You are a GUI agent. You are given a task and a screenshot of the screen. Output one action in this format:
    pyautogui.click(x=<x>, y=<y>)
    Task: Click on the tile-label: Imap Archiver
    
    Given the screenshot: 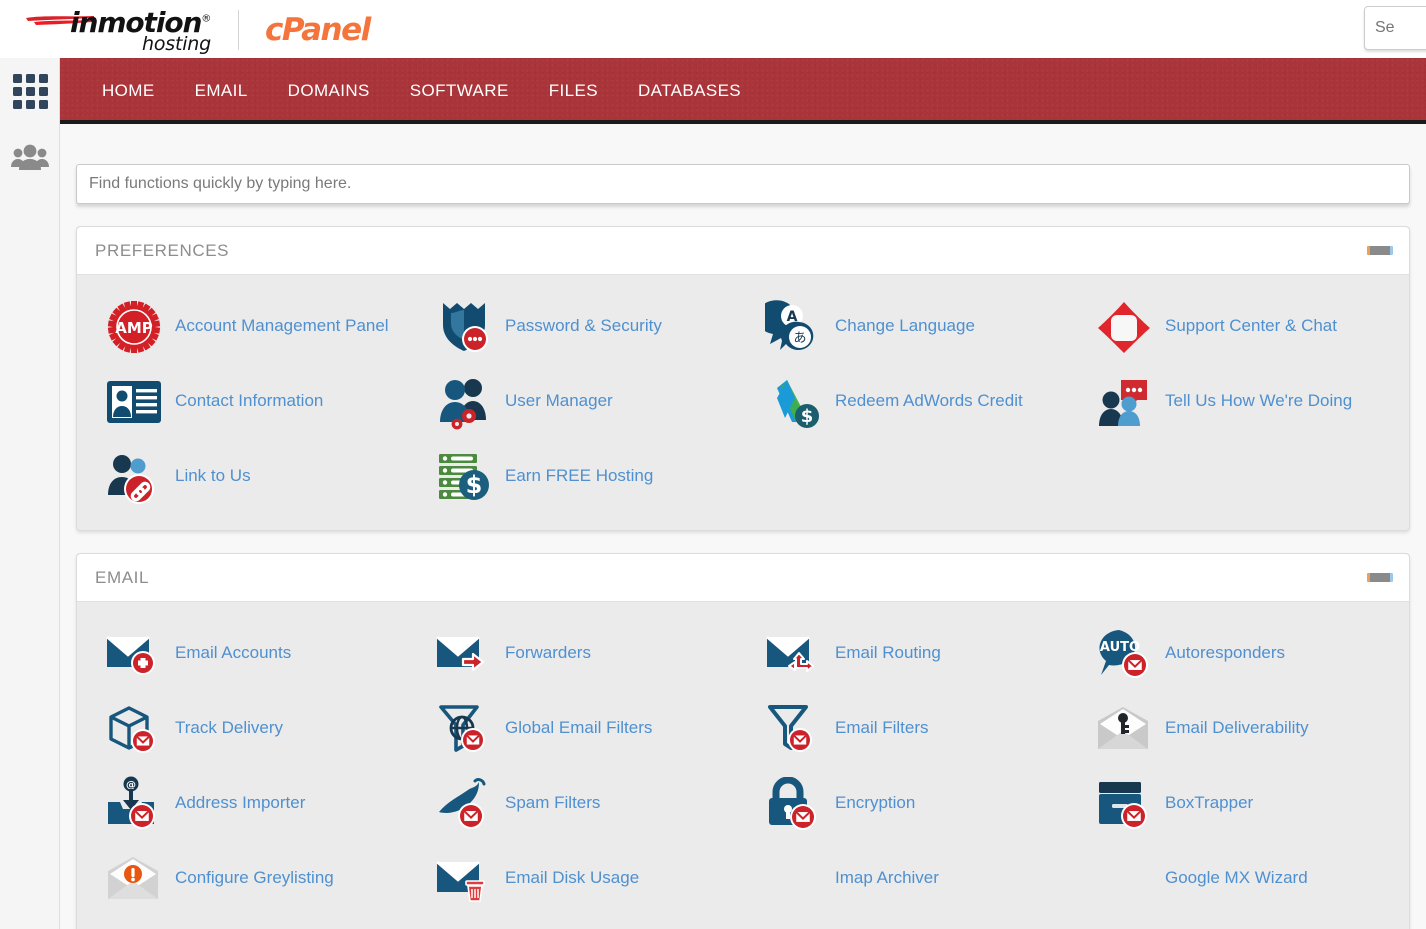 What is the action you would take?
    pyautogui.click(x=887, y=878)
    